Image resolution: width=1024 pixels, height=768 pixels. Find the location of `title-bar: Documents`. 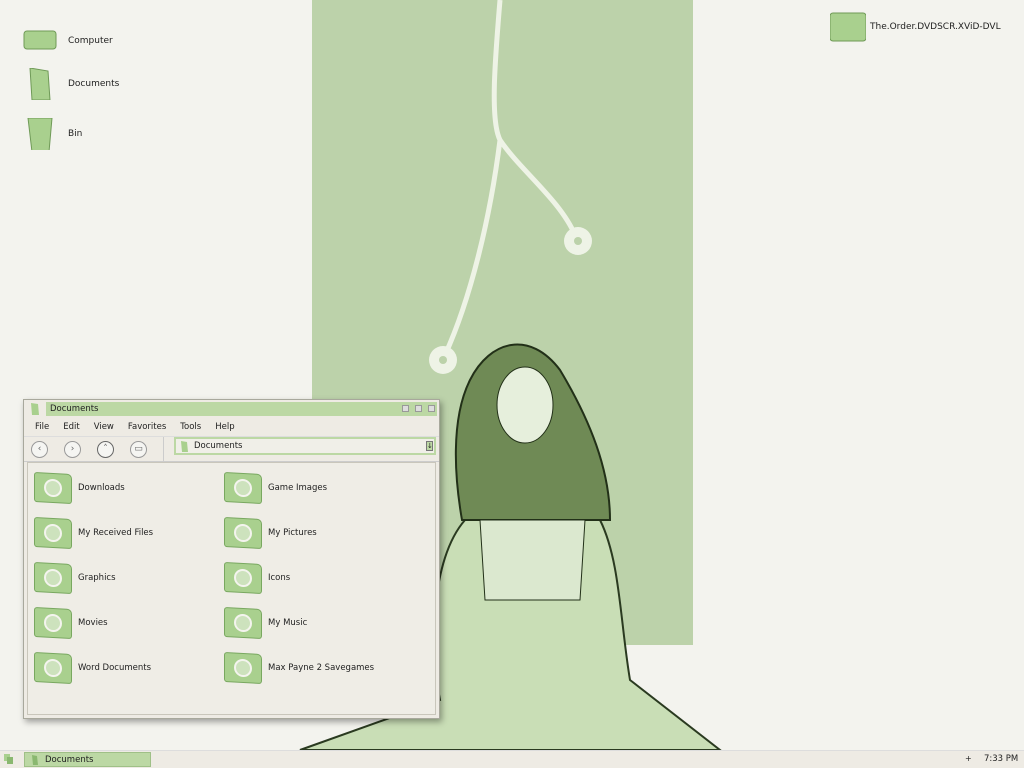

title-bar: Documents is located at coordinates (241, 409).